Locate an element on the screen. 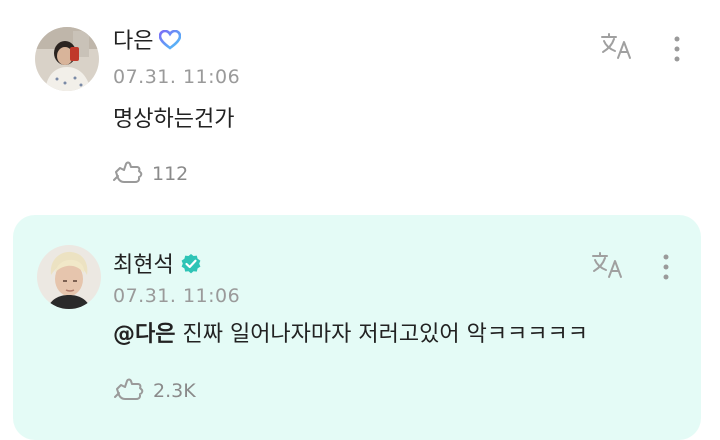 The image size is (720, 440). verified-check-icon is located at coordinates (191, 266).